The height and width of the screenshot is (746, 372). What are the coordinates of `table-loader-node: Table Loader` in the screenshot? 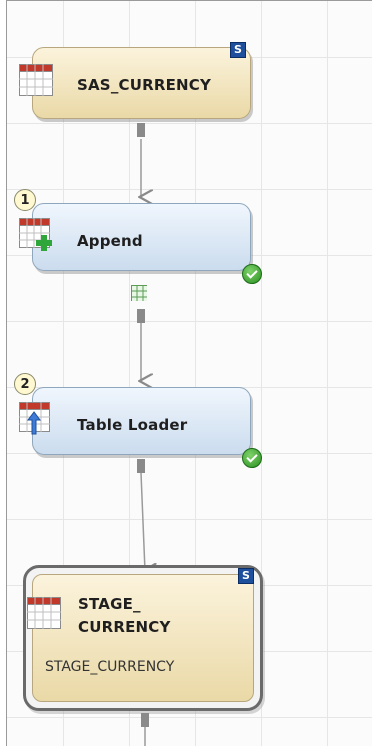 It's located at (140, 427).